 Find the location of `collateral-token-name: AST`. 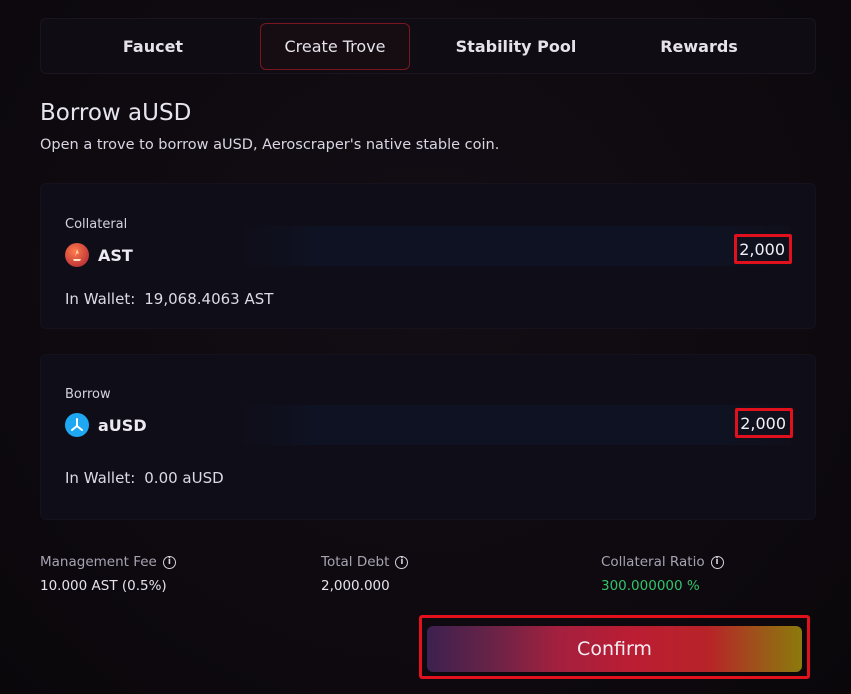

collateral-token-name: AST is located at coordinates (115, 255).